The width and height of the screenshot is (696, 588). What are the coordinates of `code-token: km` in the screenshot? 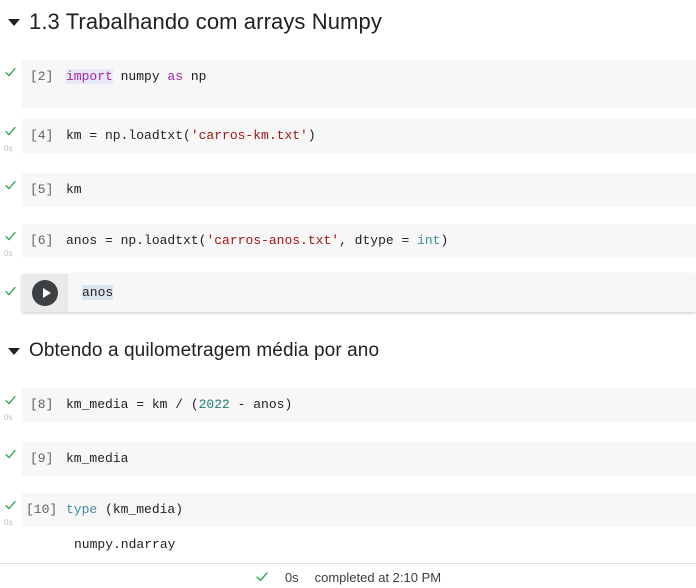 It's located at (74, 189).